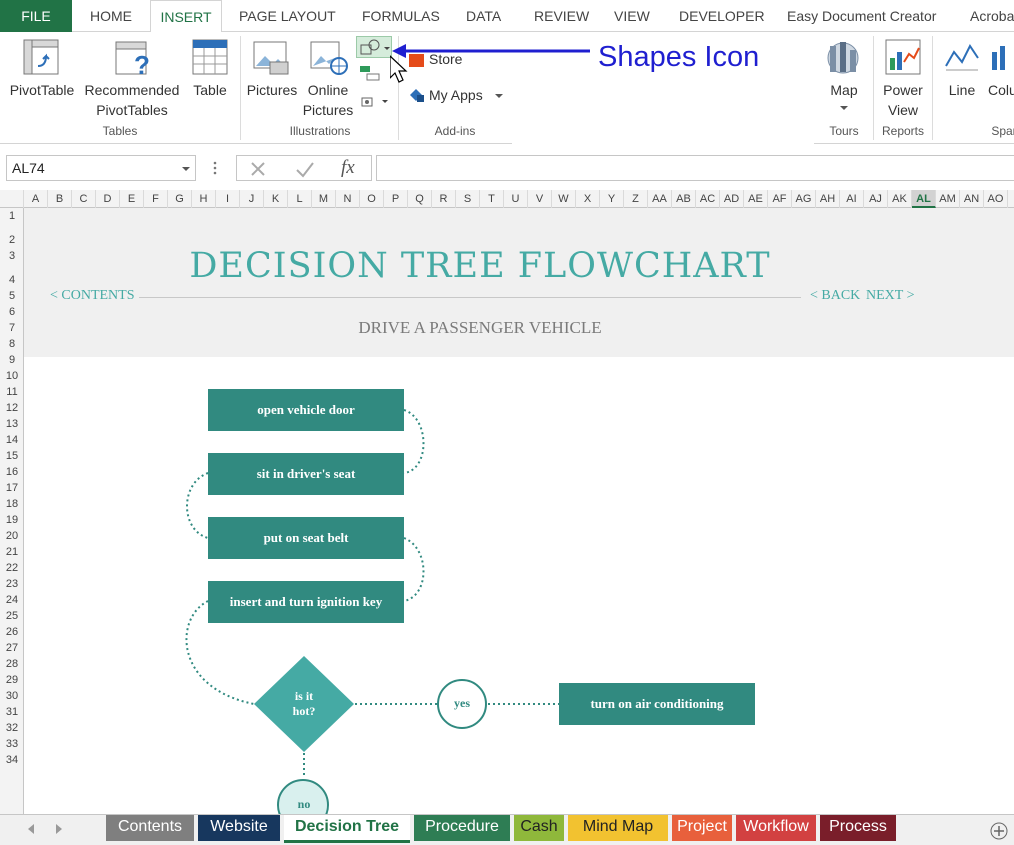 The height and width of the screenshot is (845, 1014). What do you see at coordinates (420, 199) in the screenshot?
I see `column-header: Q` at bounding box center [420, 199].